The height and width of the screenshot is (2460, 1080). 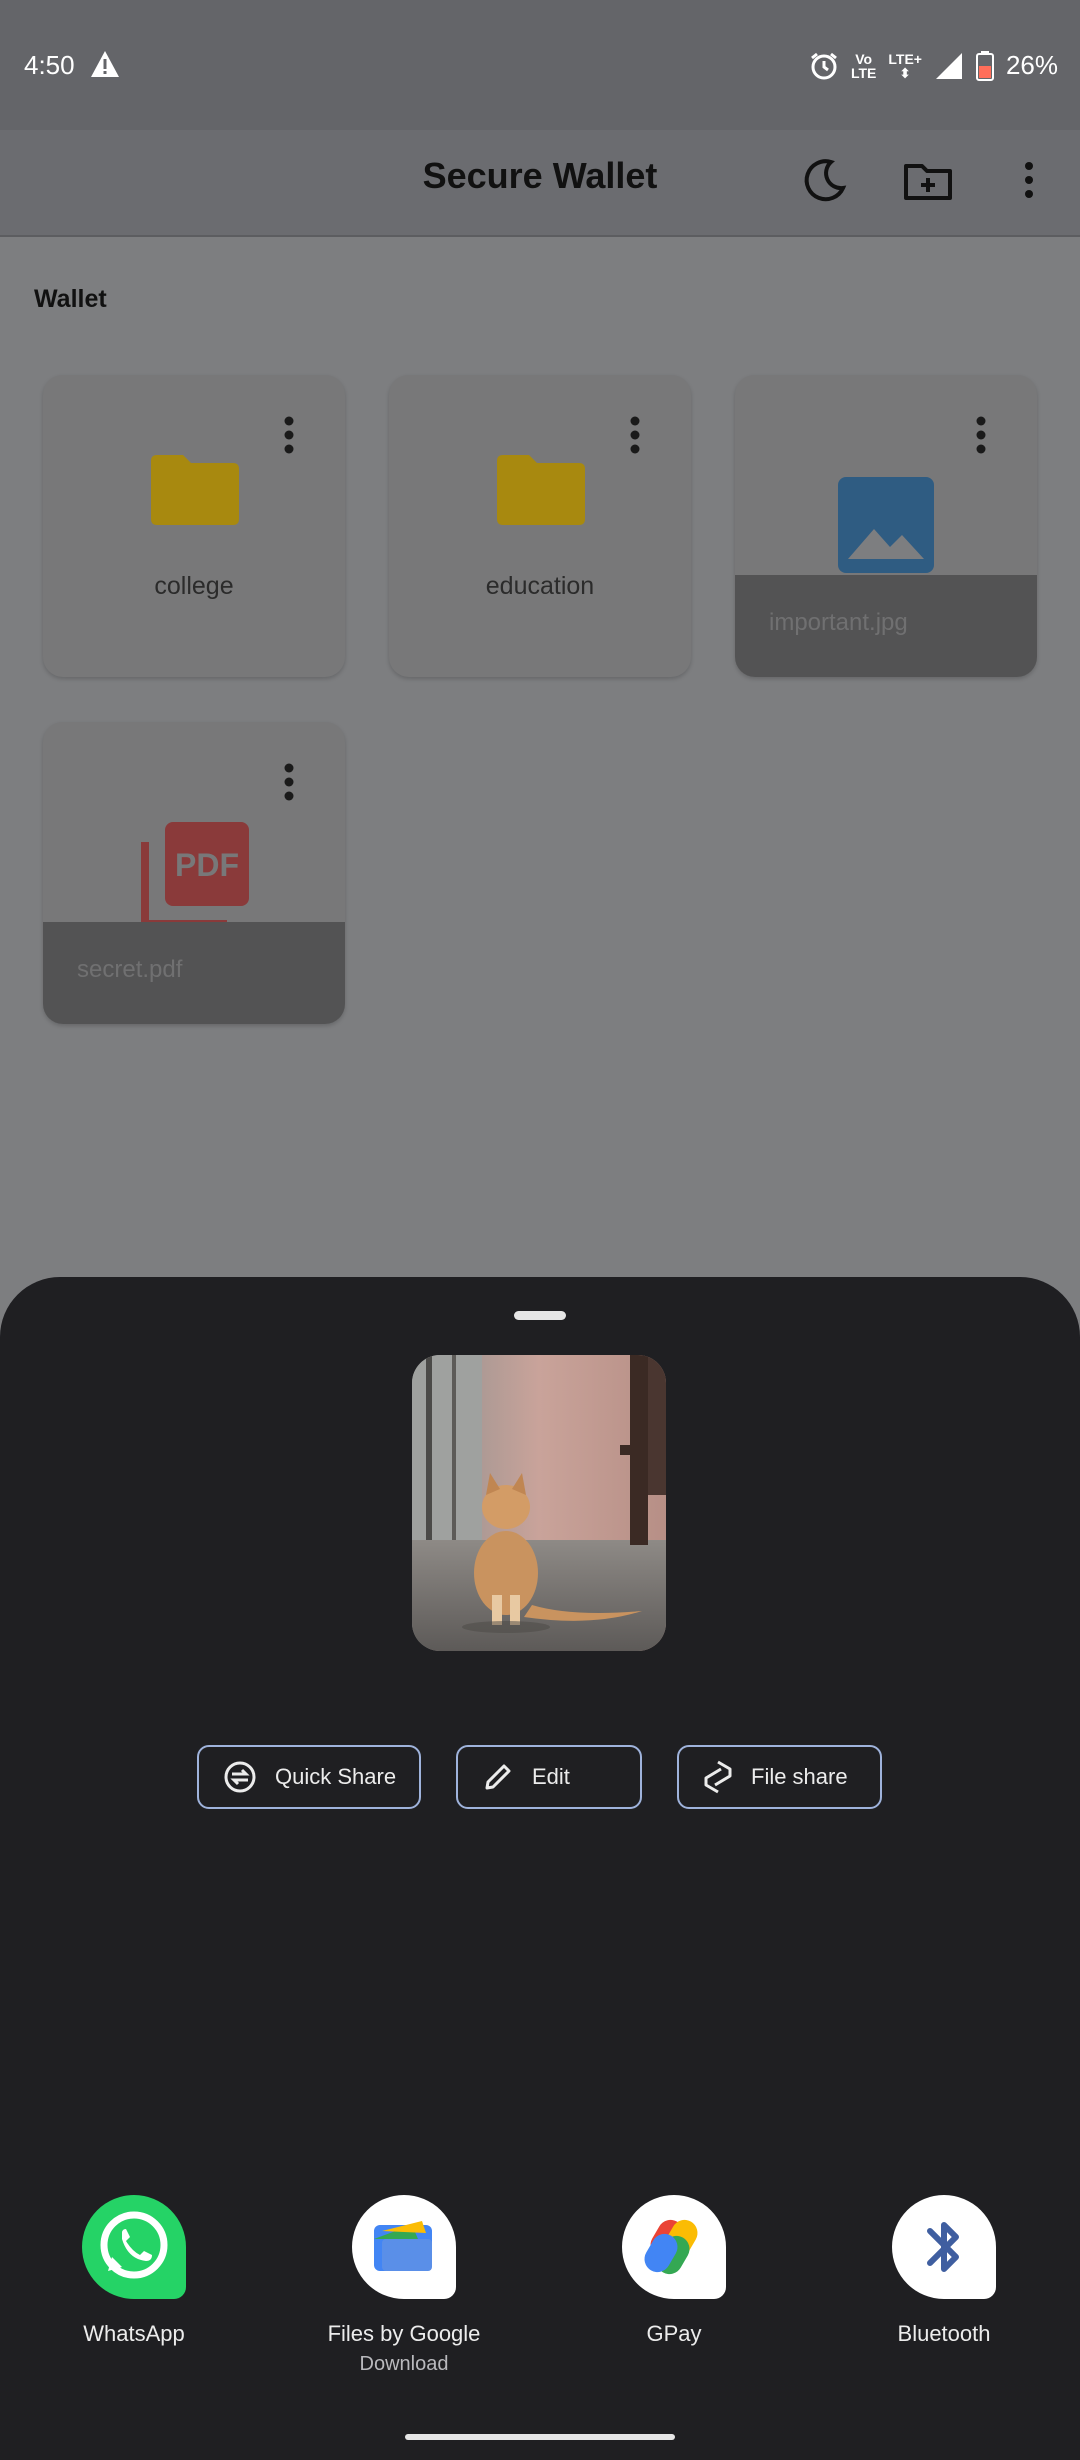 I want to click on action-label: File share, so click(x=799, y=1776).